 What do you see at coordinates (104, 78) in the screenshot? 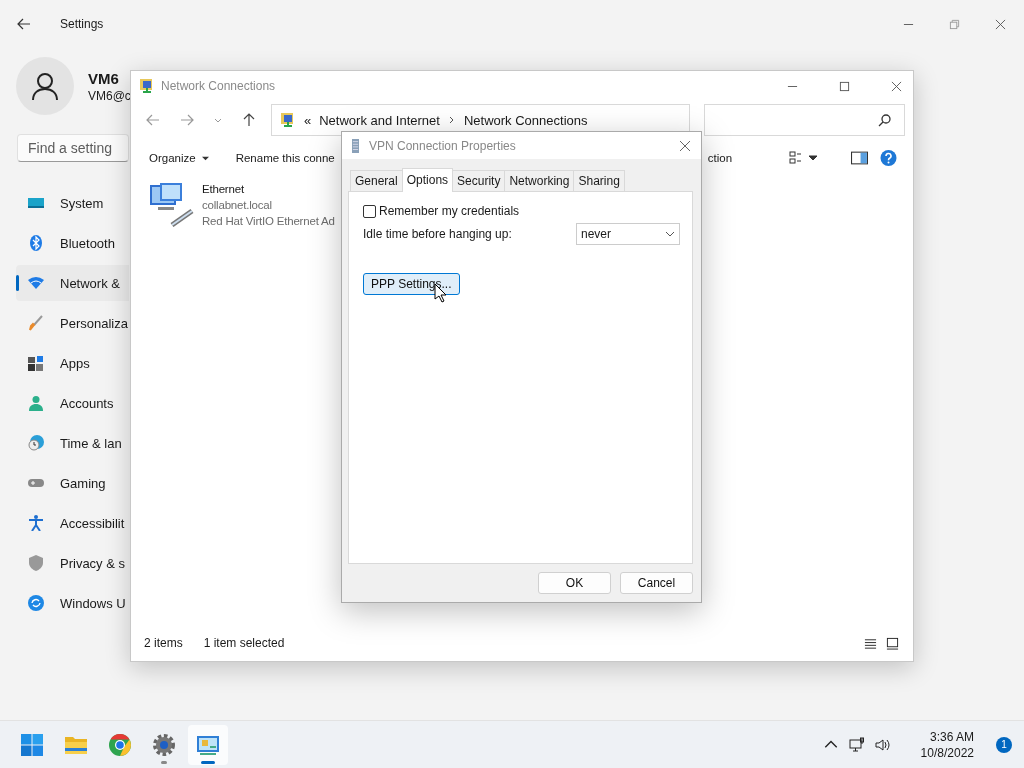
I see `user-name: VM6` at bounding box center [104, 78].